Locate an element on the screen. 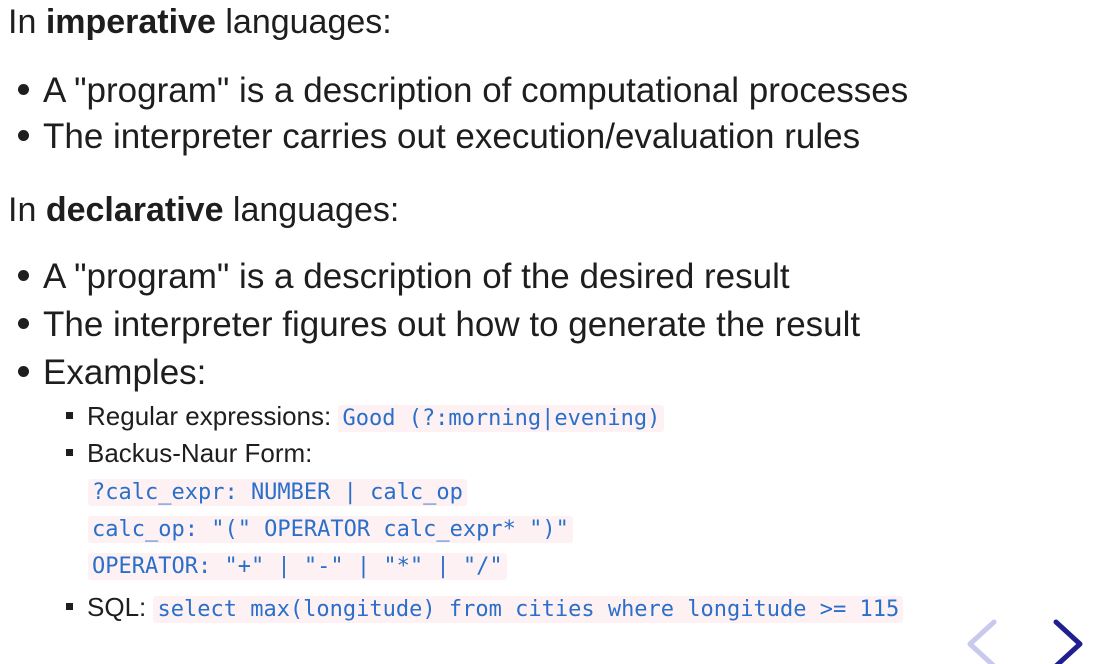 This screenshot has height=664, width=1096. declarative-heading: In declarative languages: is located at coordinates (203, 210).